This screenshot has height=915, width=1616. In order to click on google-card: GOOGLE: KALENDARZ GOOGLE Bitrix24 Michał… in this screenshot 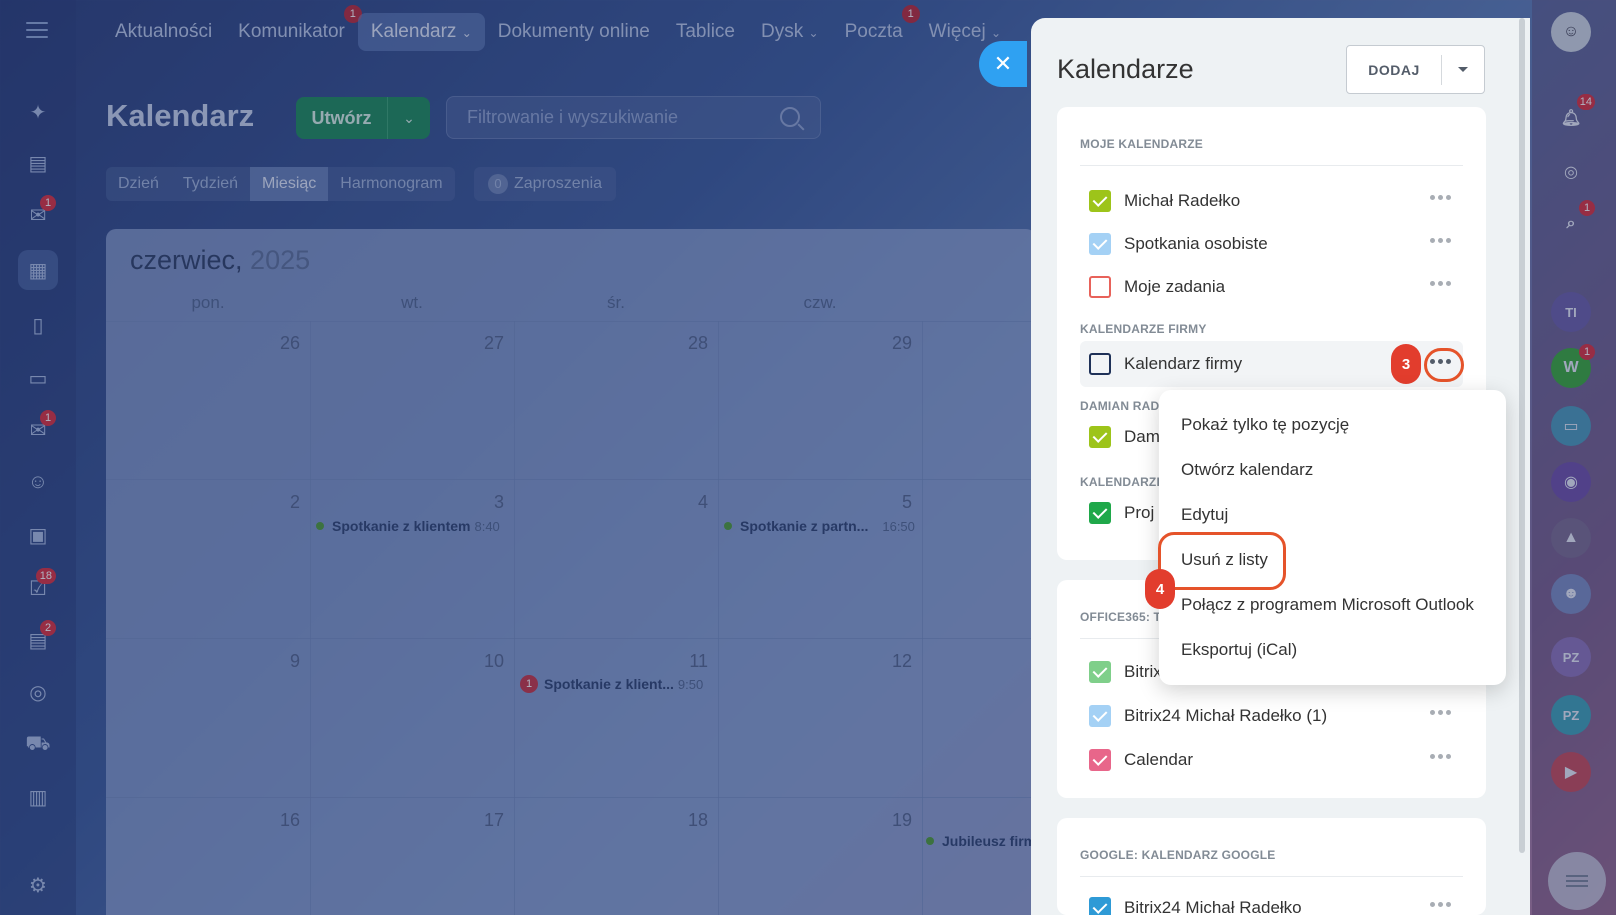, I will do `click(1271, 866)`.